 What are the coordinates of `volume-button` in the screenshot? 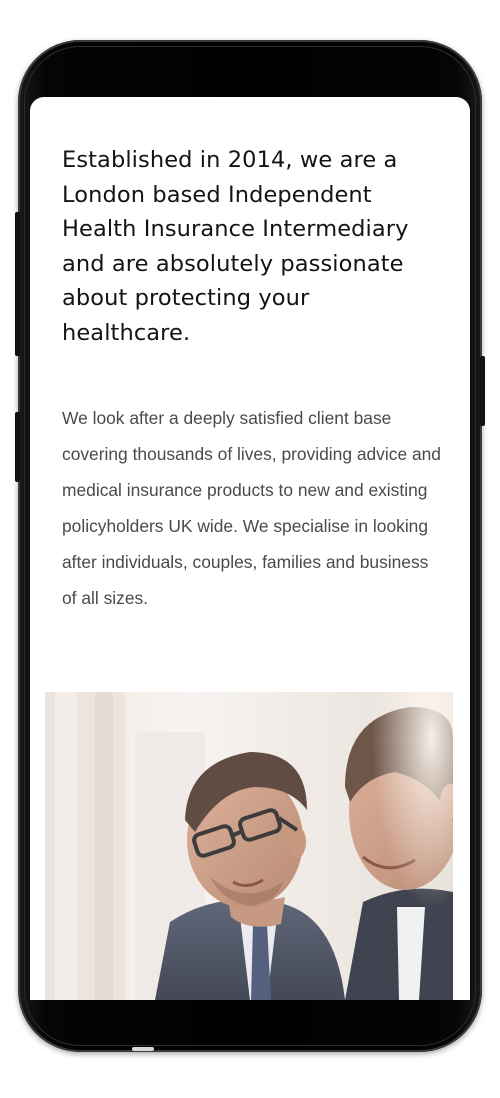 It's located at (17, 284).